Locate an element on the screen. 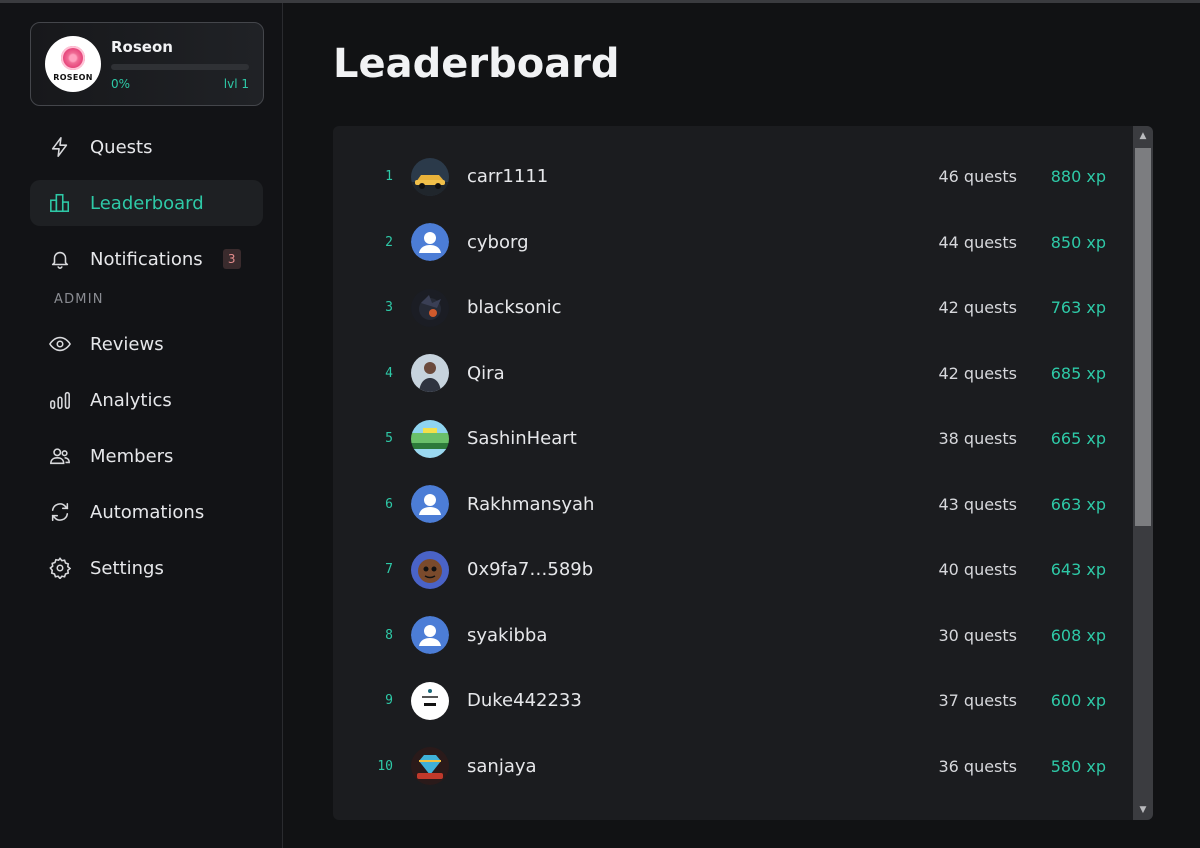 The image size is (1200, 848). sidebar-item-label: Automations is located at coordinates (147, 512).